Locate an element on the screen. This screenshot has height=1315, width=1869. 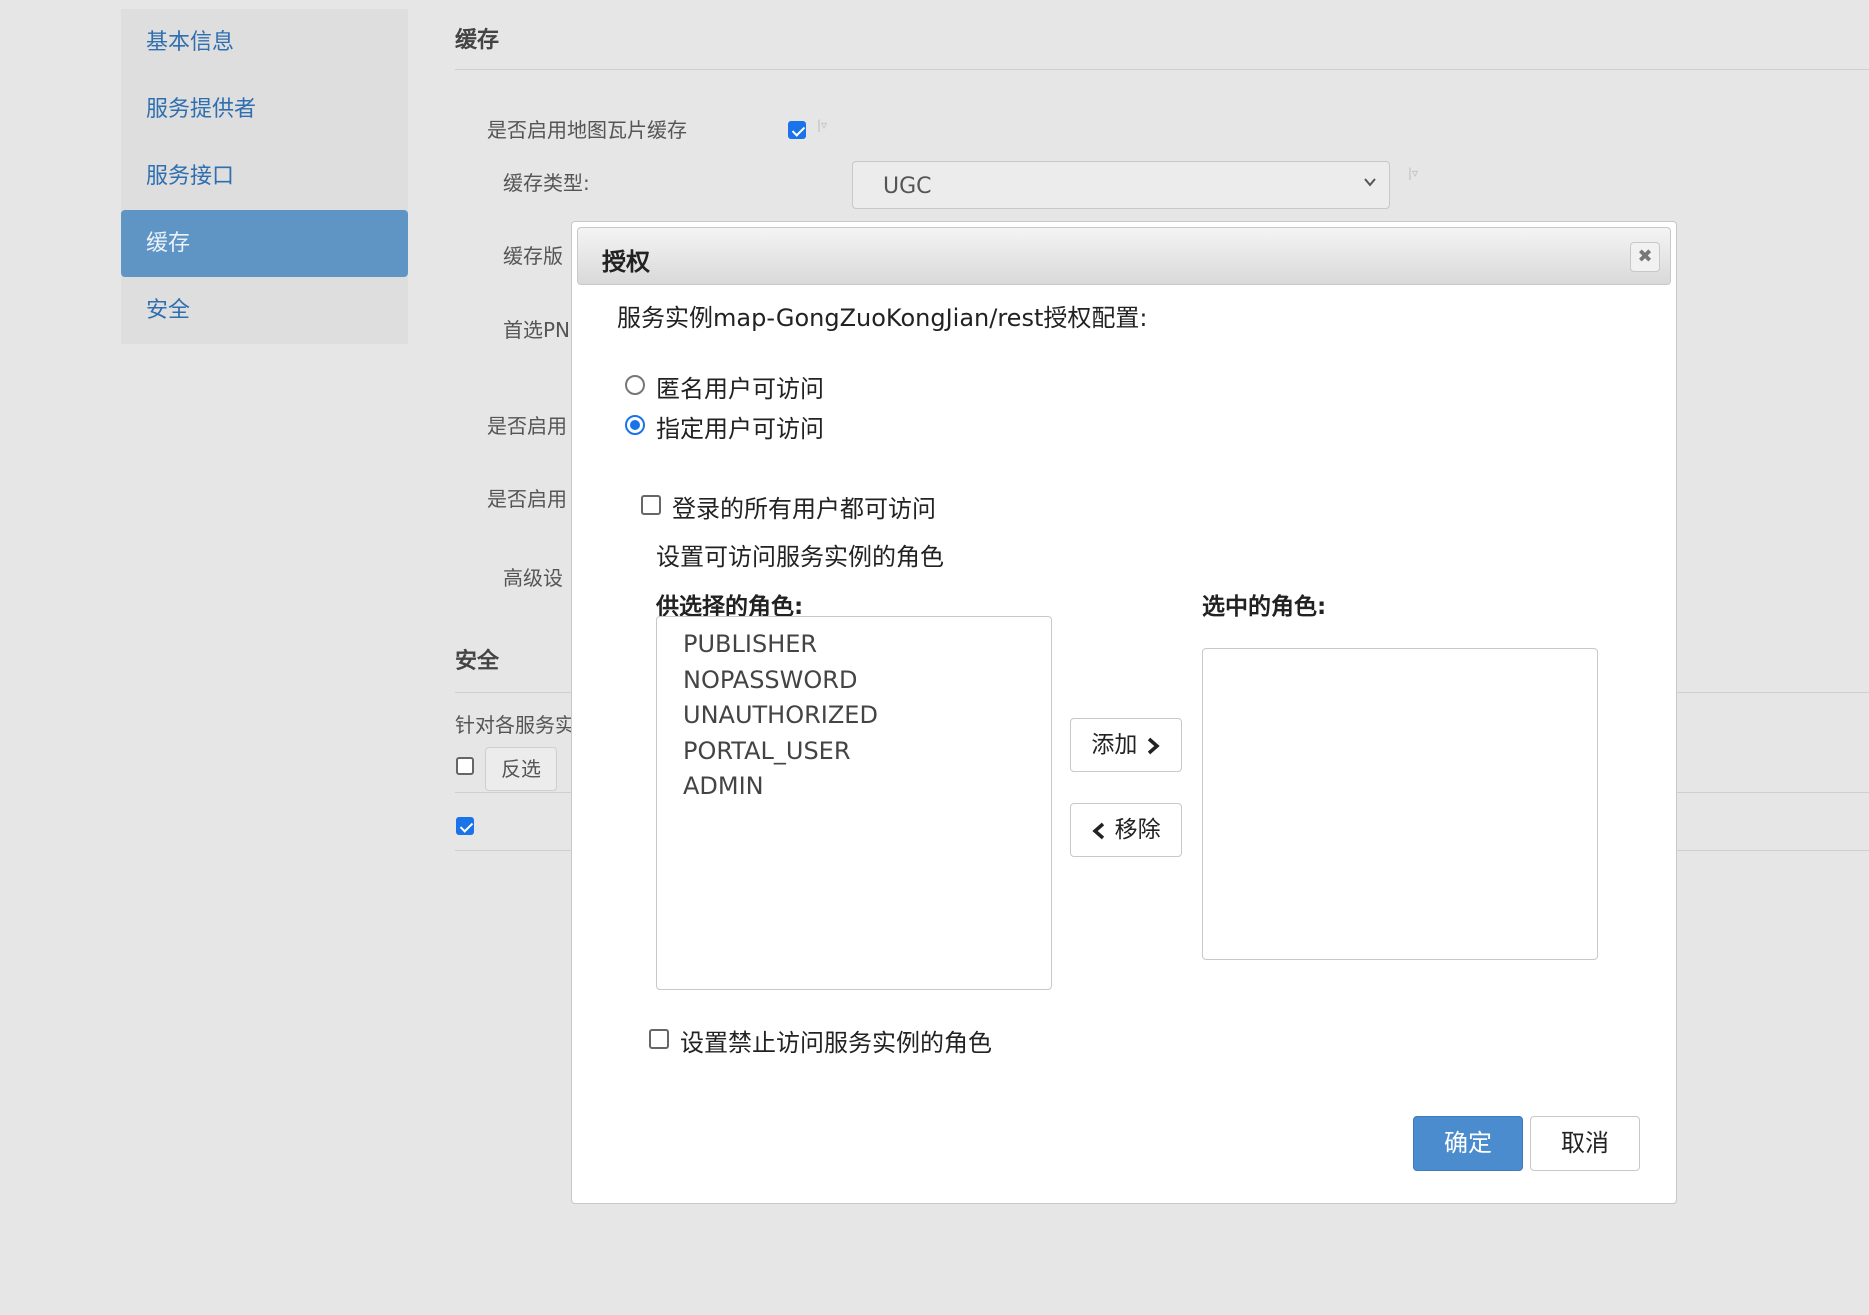
remove-role-button: 移除 is located at coordinates (1126, 830).